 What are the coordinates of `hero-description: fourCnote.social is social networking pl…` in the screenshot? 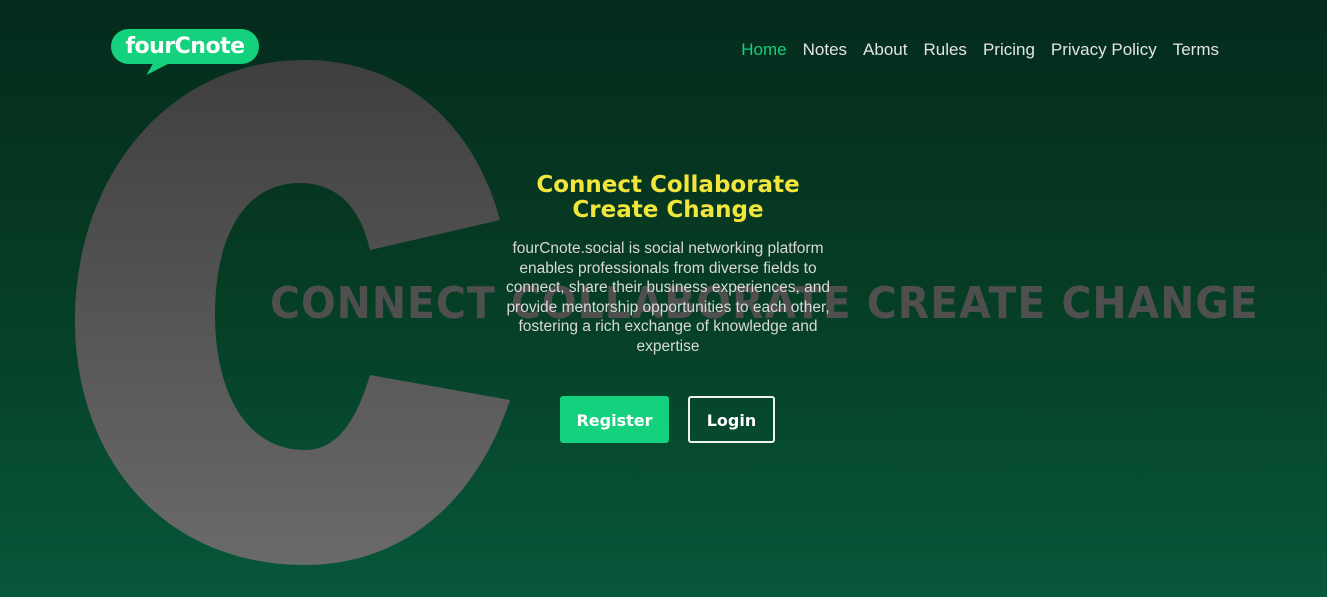 It's located at (668, 297).